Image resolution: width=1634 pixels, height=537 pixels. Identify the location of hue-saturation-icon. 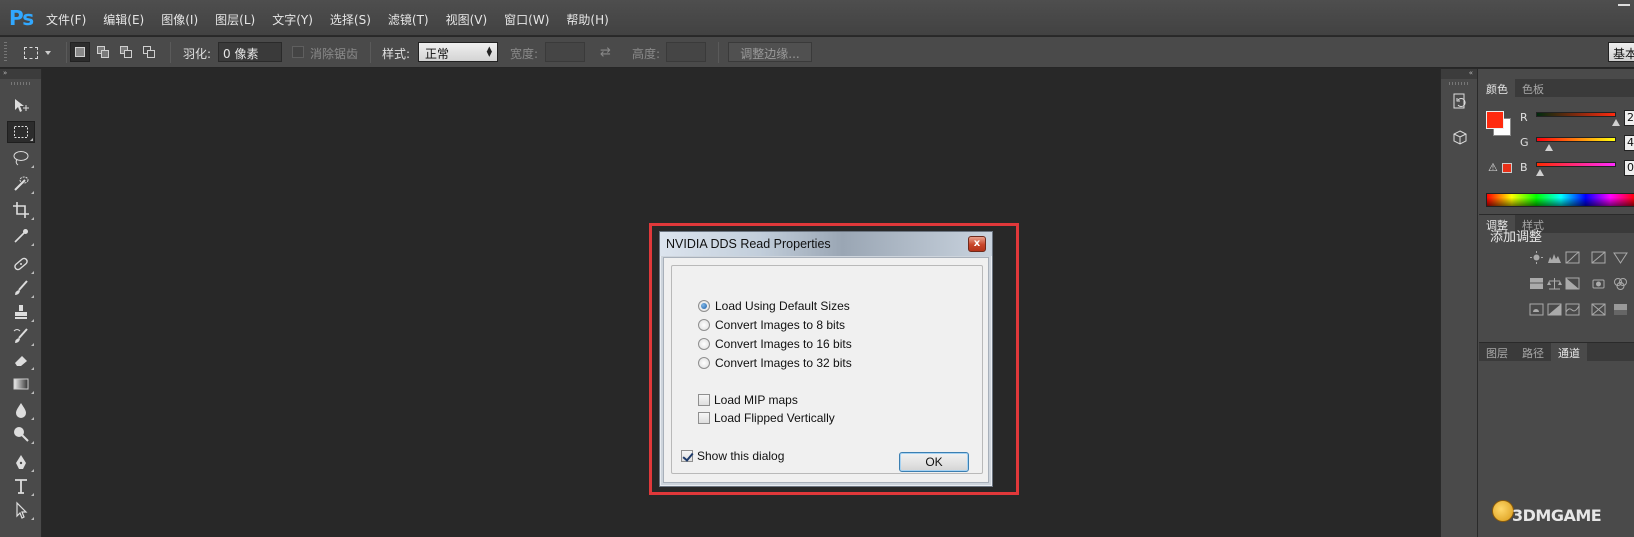
(1536, 283).